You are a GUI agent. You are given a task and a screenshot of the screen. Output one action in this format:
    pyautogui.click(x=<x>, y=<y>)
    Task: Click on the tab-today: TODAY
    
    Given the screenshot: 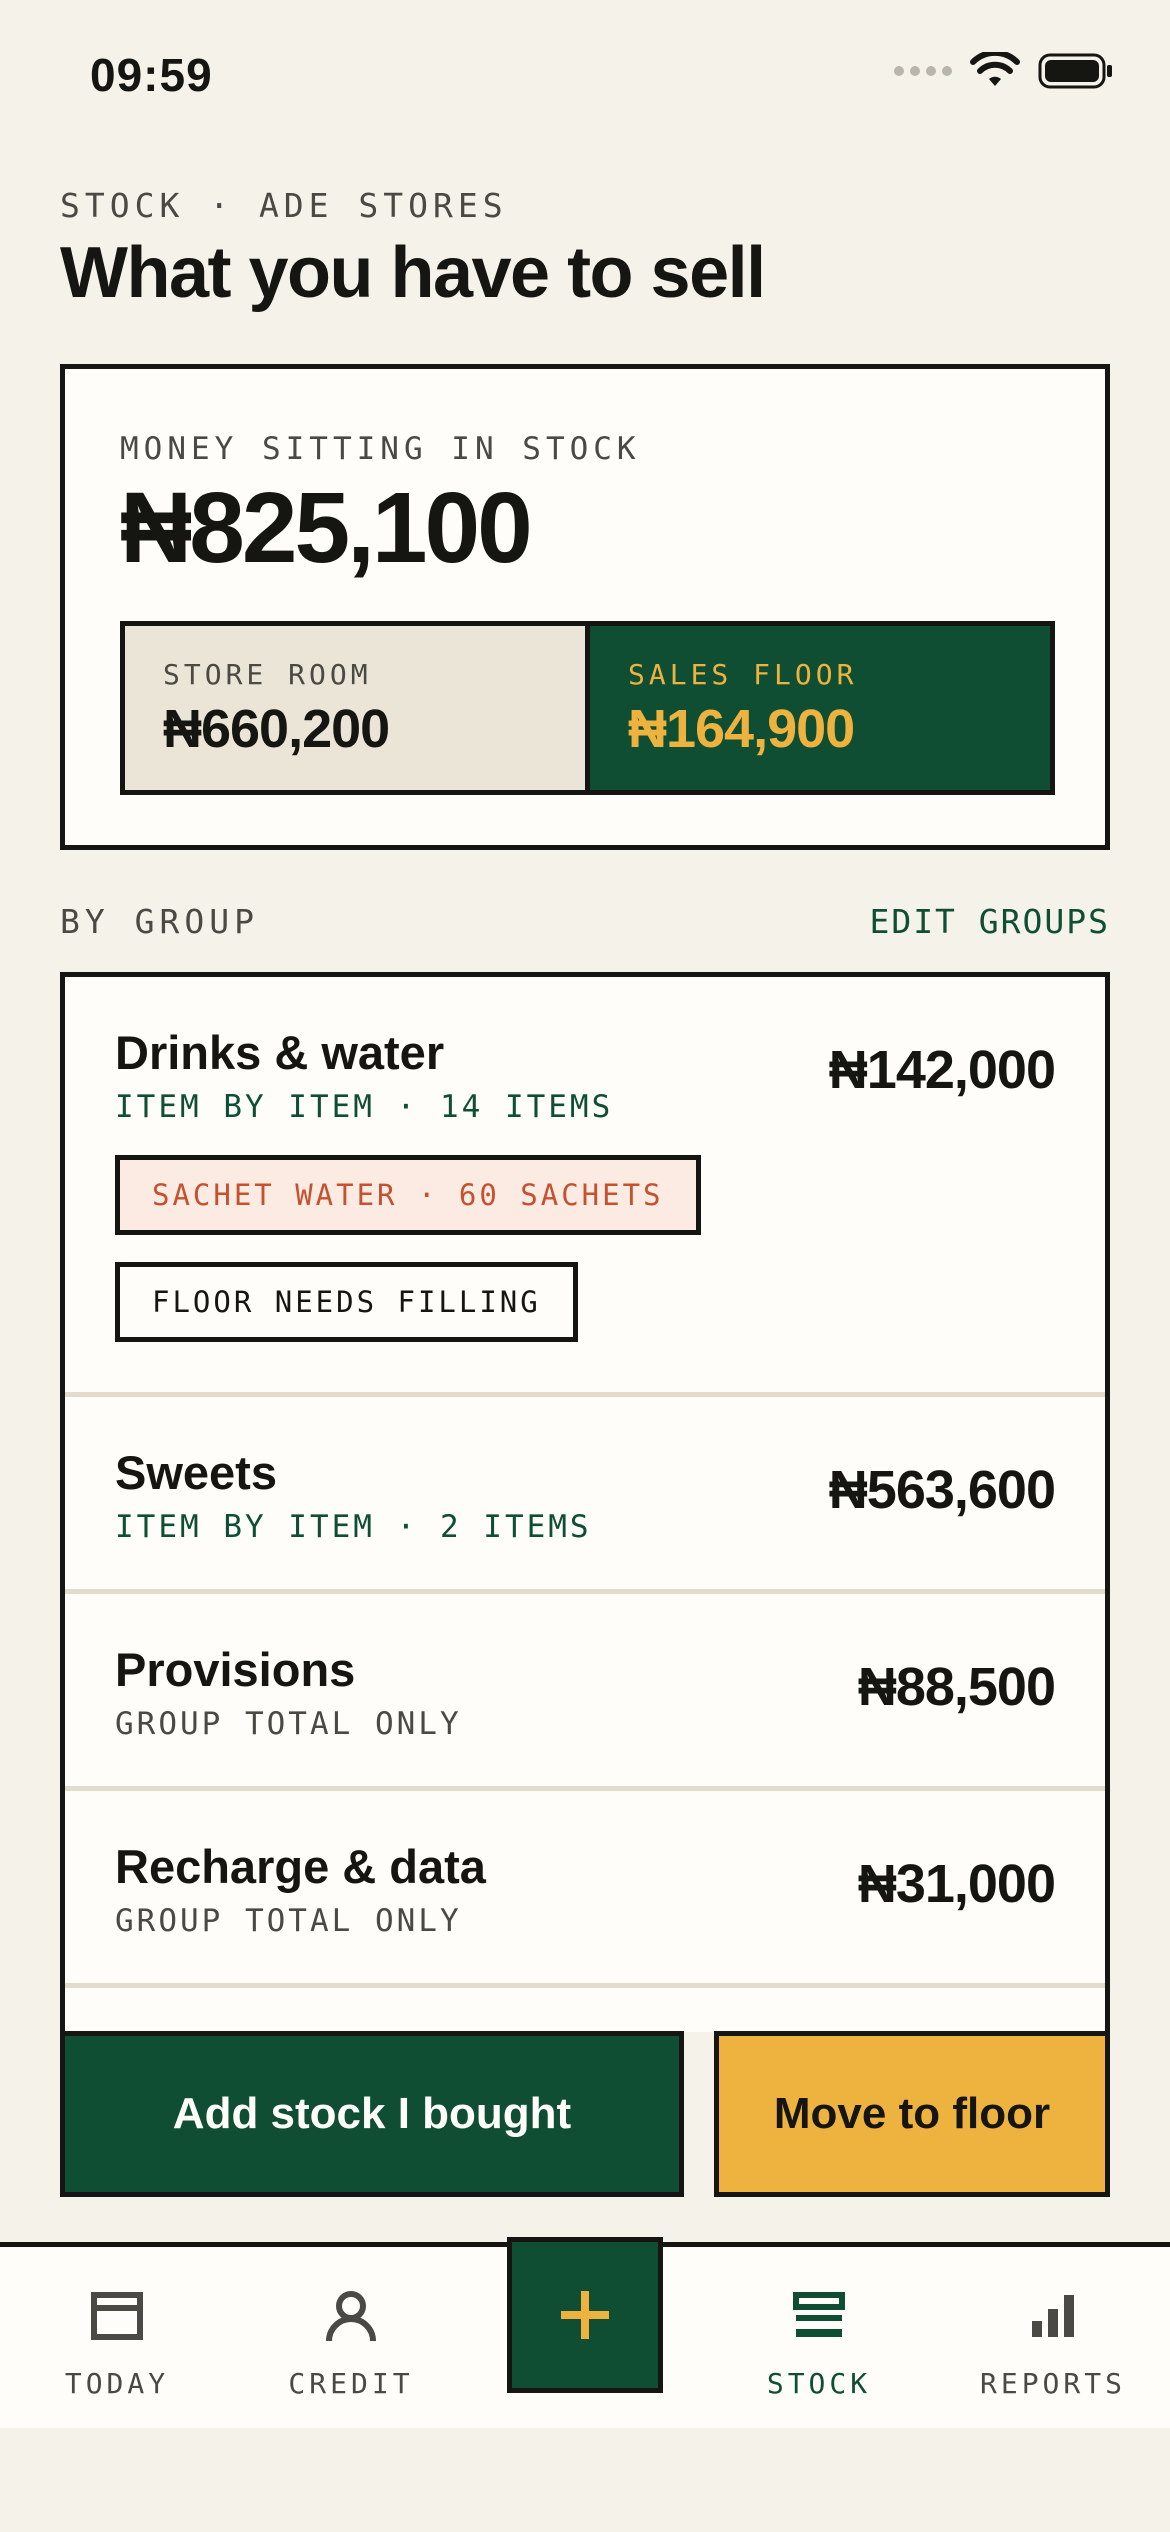 What is the action you would take?
    pyautogui.click(x=117, y=2337)
    